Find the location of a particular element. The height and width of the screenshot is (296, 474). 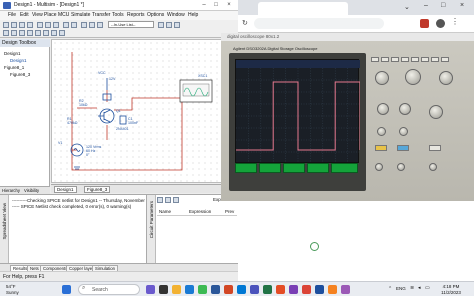

copy-icon is located at coordinates (48, 25).